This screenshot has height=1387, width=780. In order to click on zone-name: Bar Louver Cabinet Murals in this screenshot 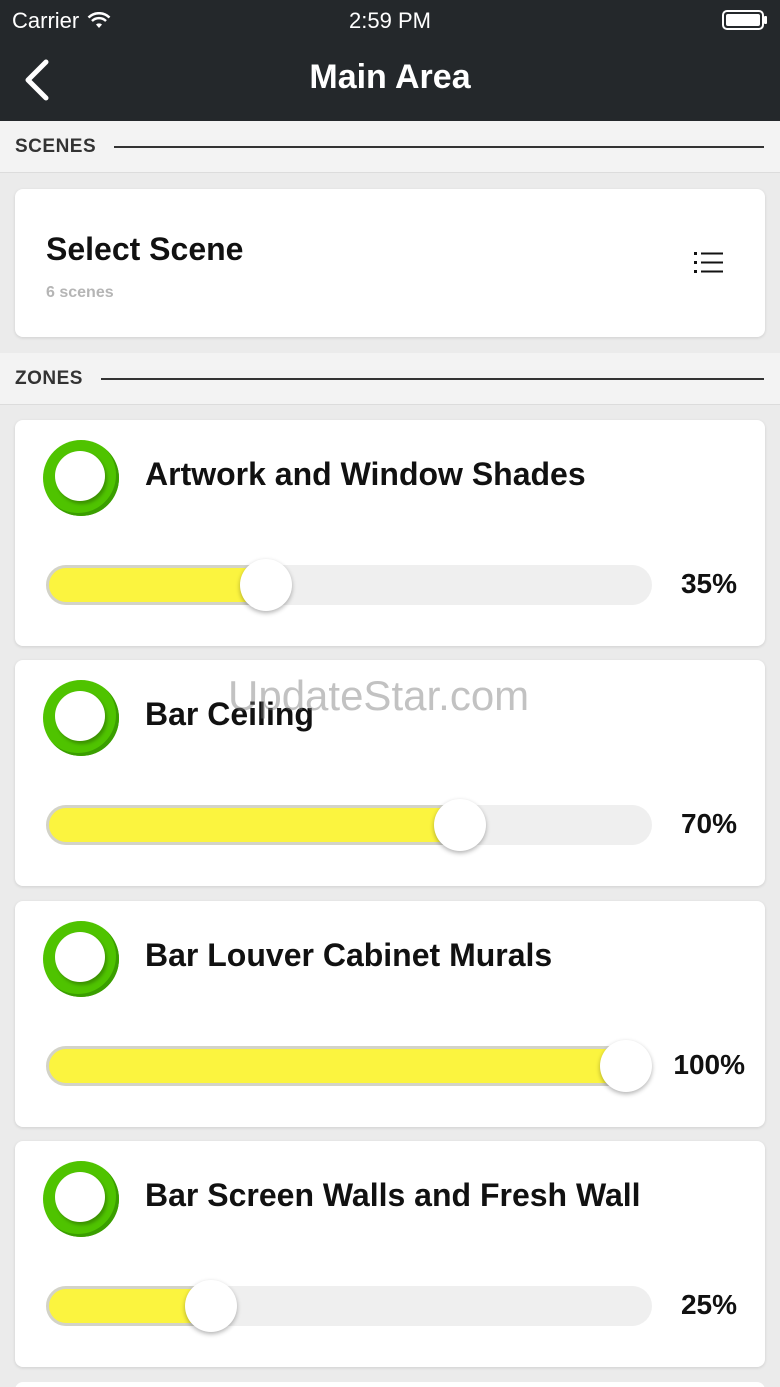, I will do `click(349, 955)`.